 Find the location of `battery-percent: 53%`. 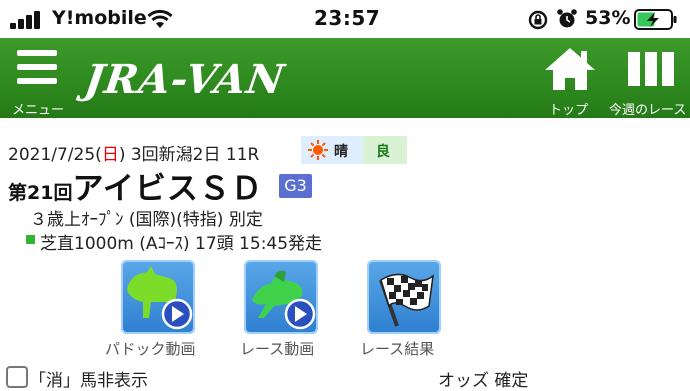

battery-percent: 53% is located at coordinates (608, 18).